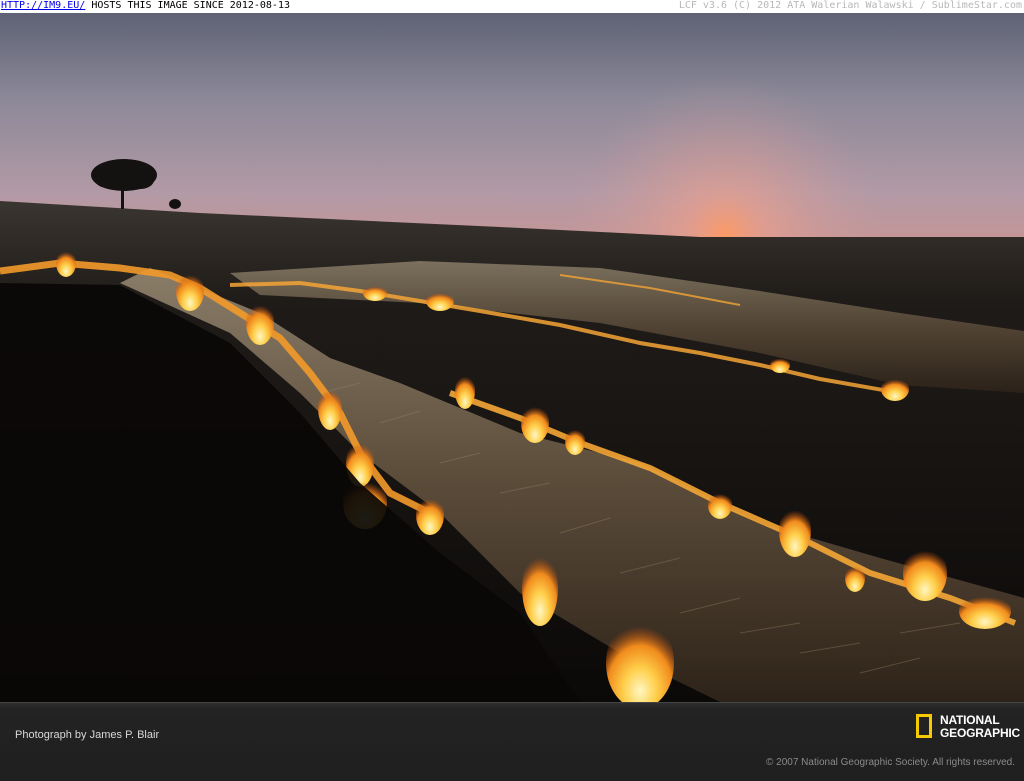  I want to click on national-geographic-logo: NATIONAL GEOGRAPHIC, so click(967, 728).